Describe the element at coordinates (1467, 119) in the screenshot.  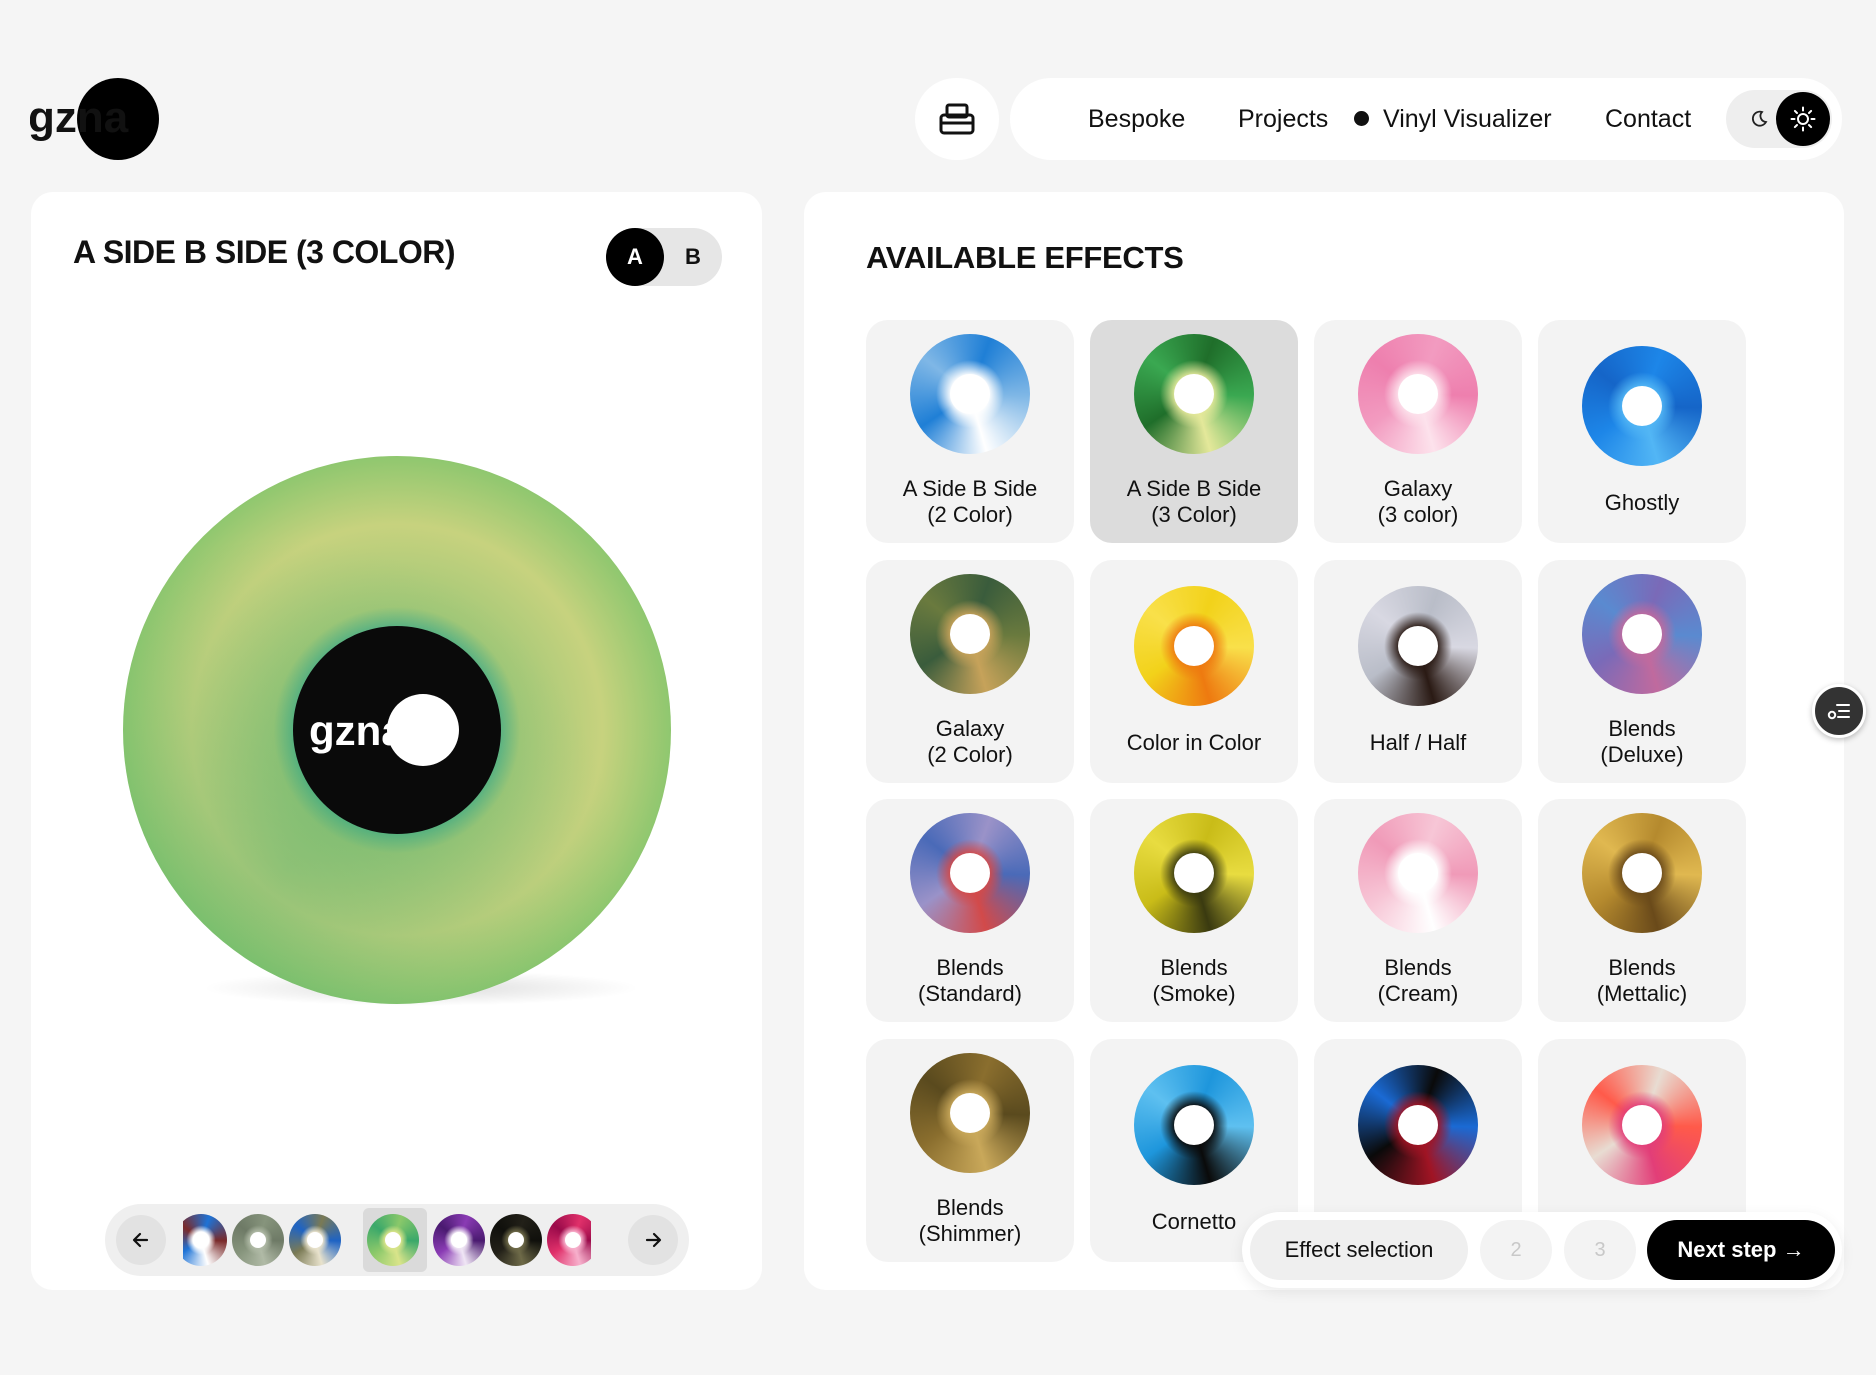
I see `nav-vinyl-visualizer-label: Vinyl Visualizer` at that location.